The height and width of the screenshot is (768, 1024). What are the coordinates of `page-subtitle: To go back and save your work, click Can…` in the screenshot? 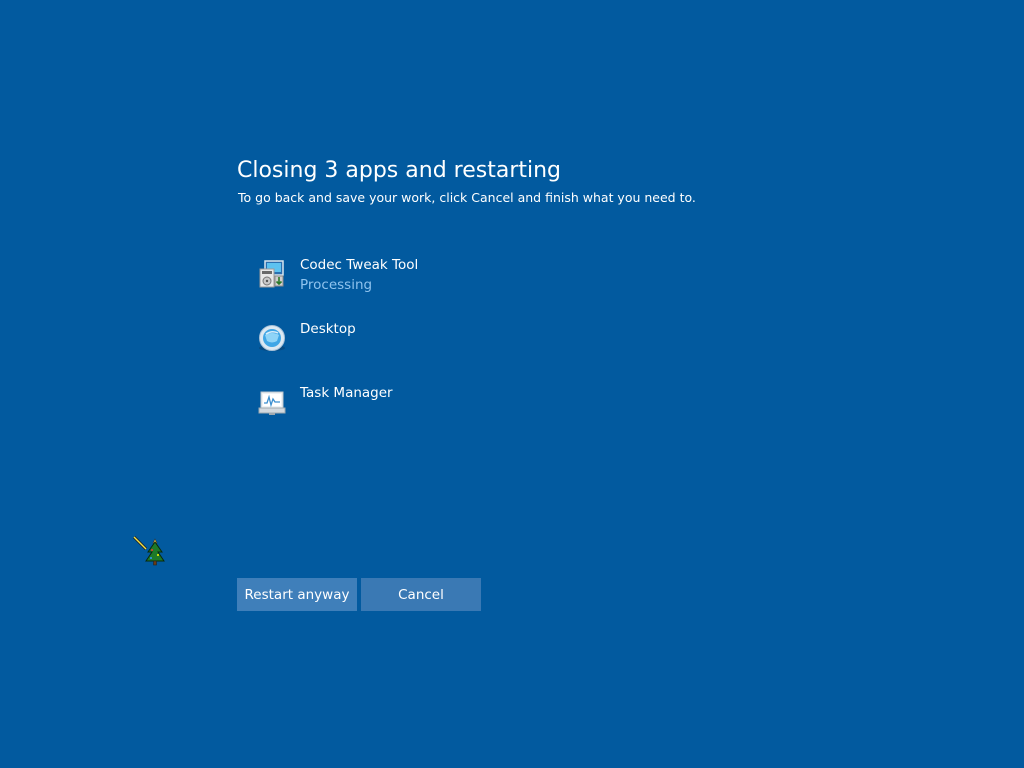 It's located at (467, 197).